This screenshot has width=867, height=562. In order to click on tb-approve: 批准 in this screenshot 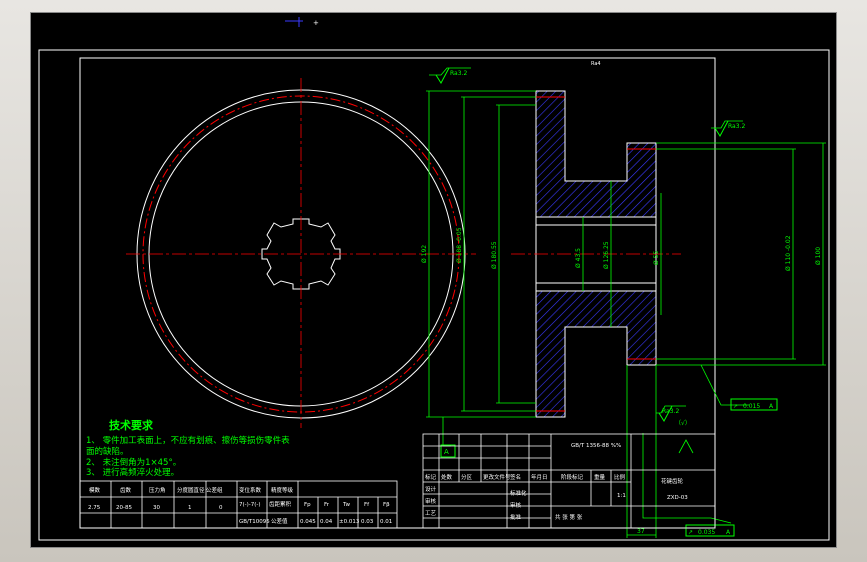, I will do `click(516, 517)`.